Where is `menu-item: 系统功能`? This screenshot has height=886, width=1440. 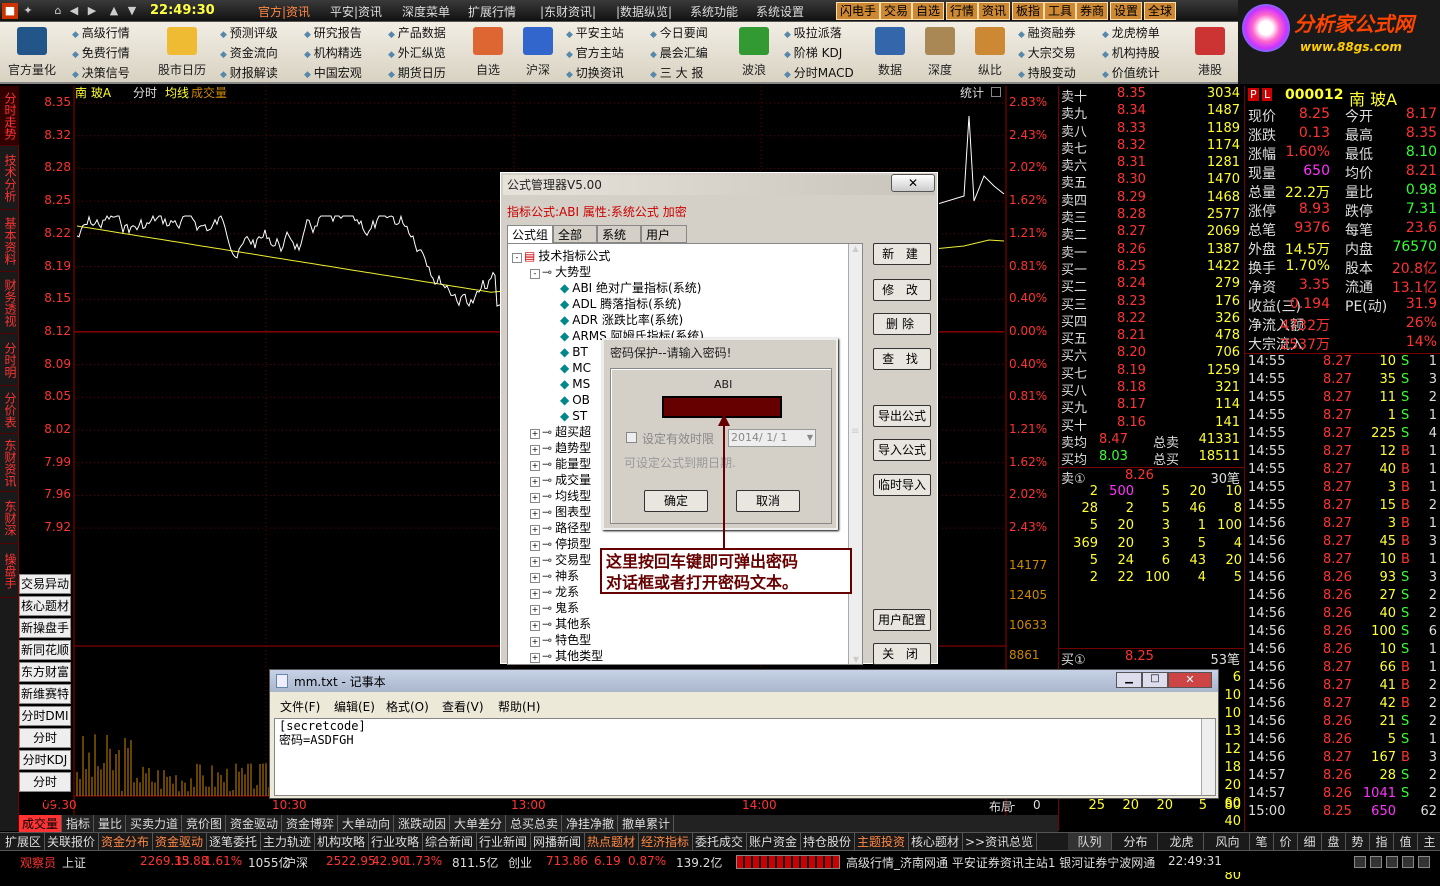
menu-item: 系统功能 is located at coordinates (714, 11).